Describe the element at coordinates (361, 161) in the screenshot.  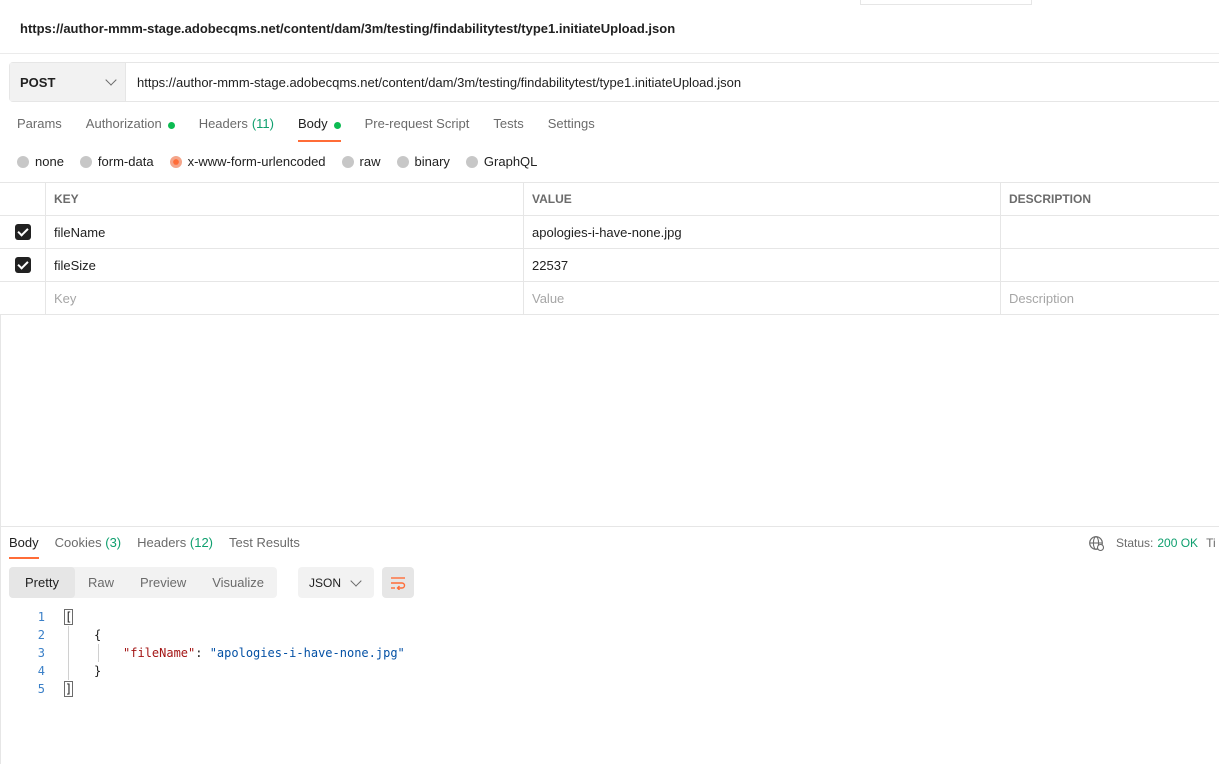
I see `radio-raw: raw` at that location.